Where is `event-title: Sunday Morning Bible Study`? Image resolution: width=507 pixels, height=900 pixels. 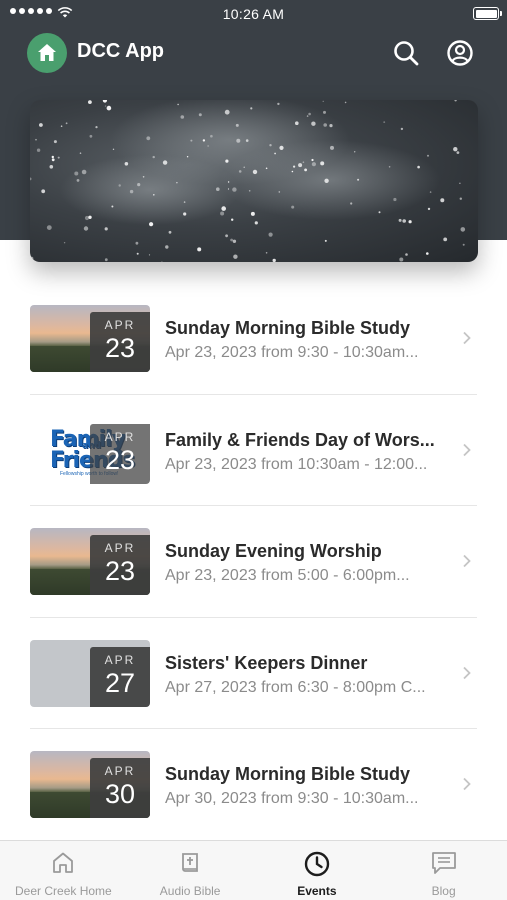
event-title: Sunday Morning Bible Study is located at coordinates (288, 328).